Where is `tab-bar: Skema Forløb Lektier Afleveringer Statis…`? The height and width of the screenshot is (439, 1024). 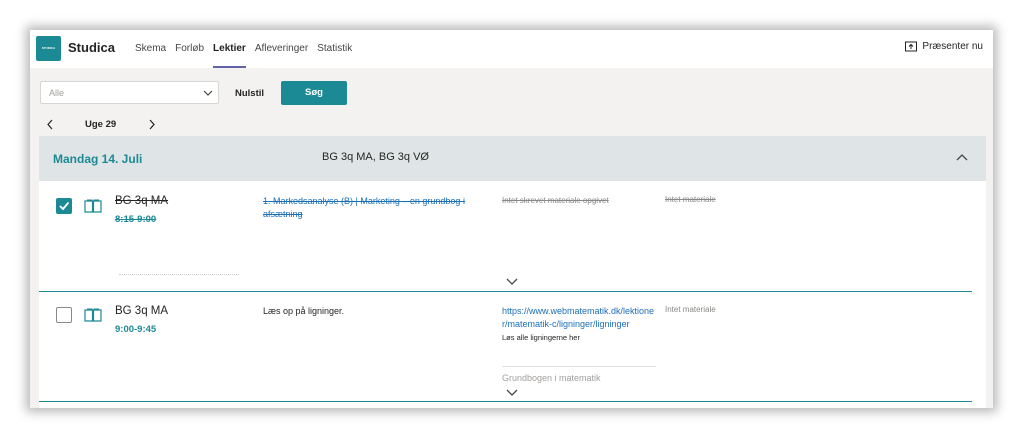
tab-bar: Skema Forløb Lektier Afleveringer Statis… is located at coordinates (244, 49).